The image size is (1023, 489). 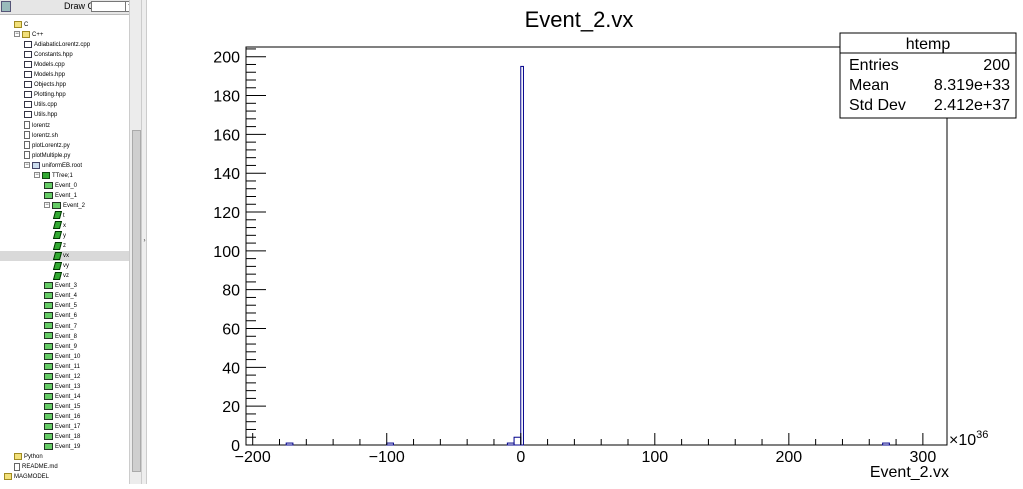 I want to click on tree-item: Constants.hpp, so click(x=48, y=55).